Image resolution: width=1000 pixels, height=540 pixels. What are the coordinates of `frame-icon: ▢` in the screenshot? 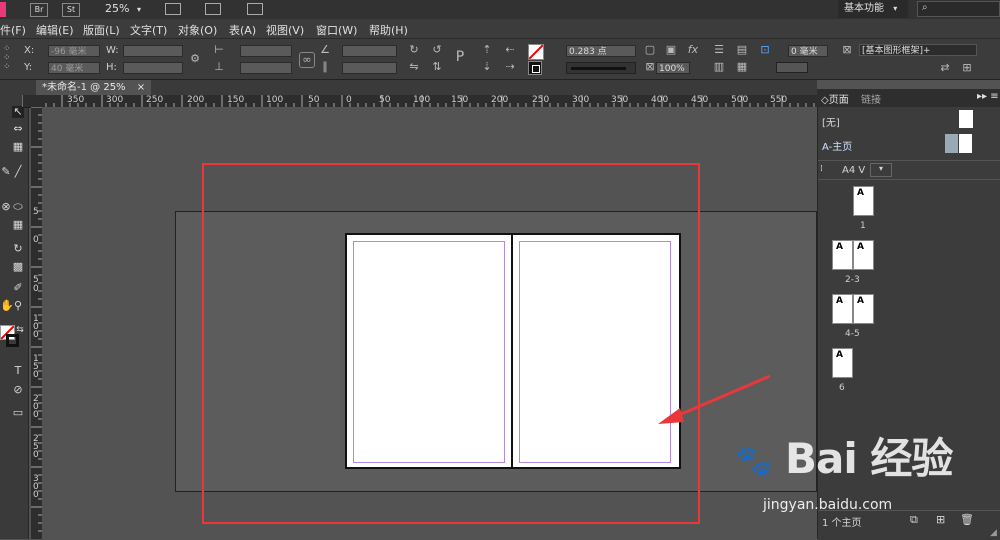 It's located at (650, 50).